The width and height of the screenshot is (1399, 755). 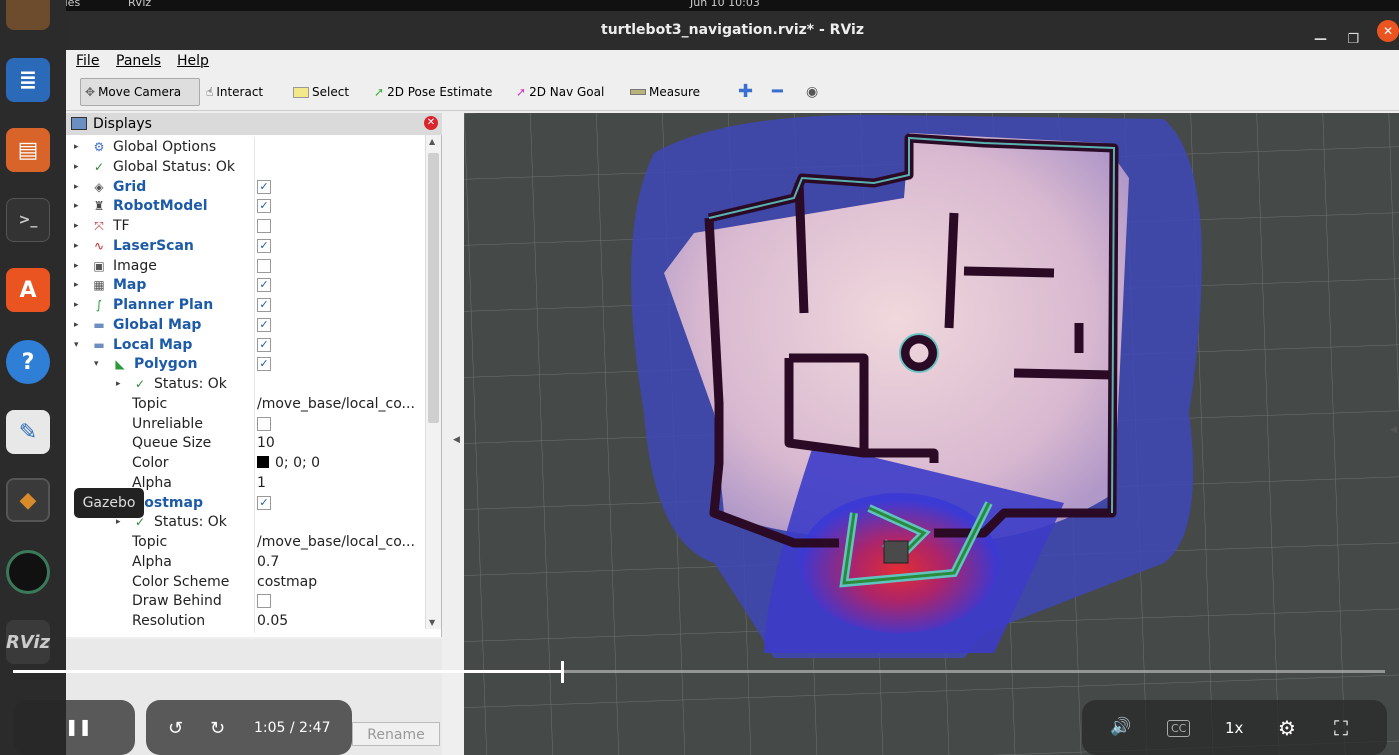 I want to click on property-value: 10, so click(x=342, y=443).